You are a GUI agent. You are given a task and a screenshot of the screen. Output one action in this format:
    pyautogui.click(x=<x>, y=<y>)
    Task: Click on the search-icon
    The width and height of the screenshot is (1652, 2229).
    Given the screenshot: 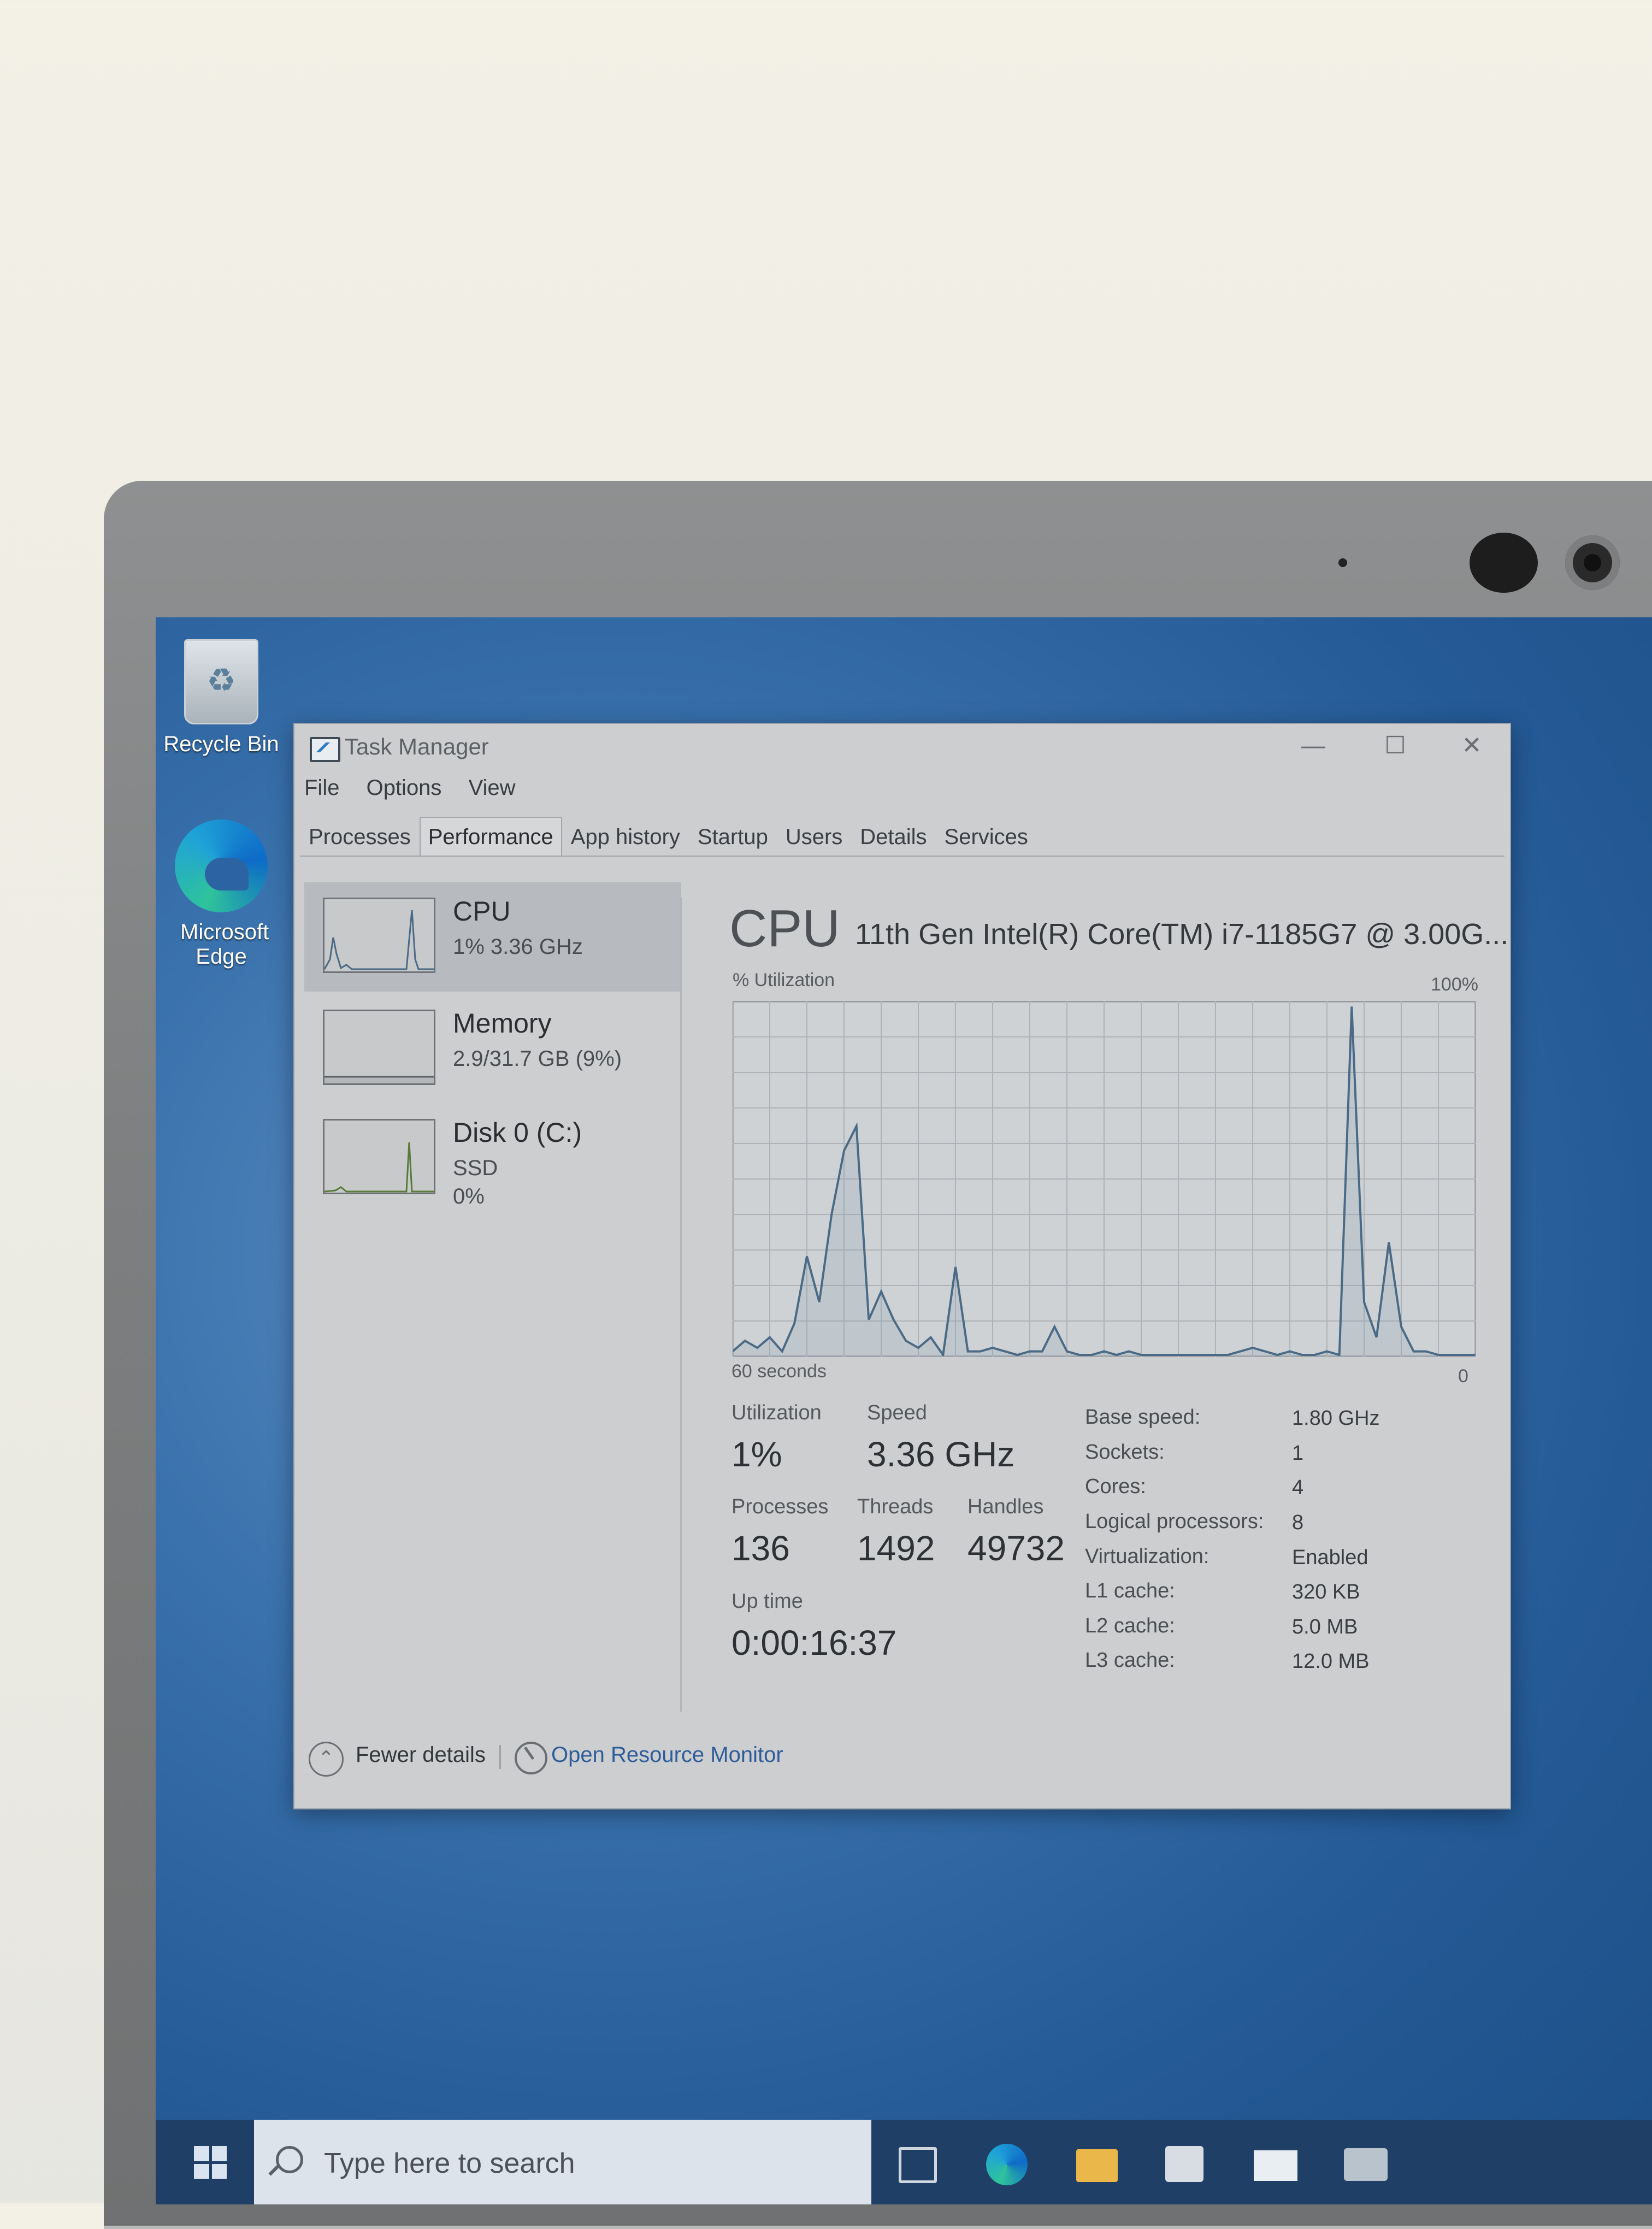 What is the action you would take?
    pyautogui.click(x=289, y=2159)
    